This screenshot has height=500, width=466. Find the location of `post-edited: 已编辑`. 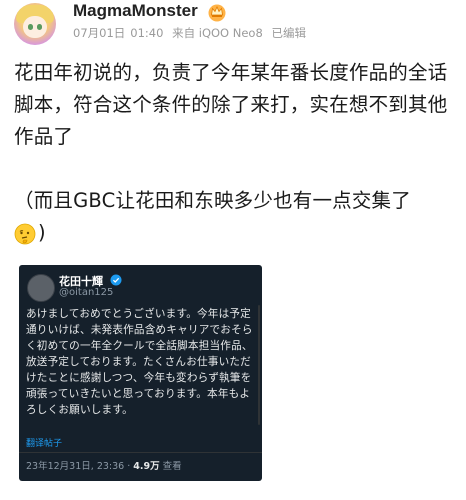

post-edited: 已编辑 is located at coordinates (288, 33).